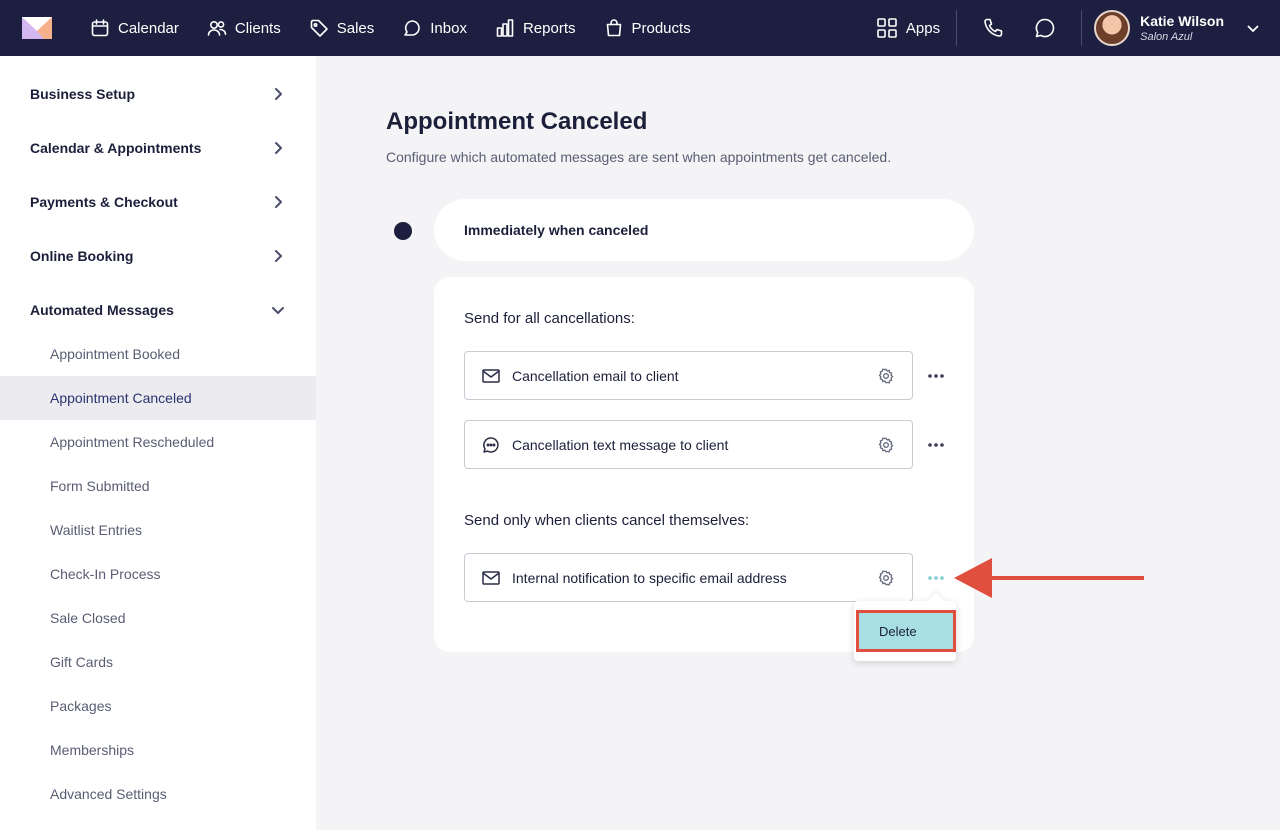 This screenshot has width=1280, height=830. Describe the element at coordinates (957, 28) in the screenshot. I see `nav-divider` at that location.